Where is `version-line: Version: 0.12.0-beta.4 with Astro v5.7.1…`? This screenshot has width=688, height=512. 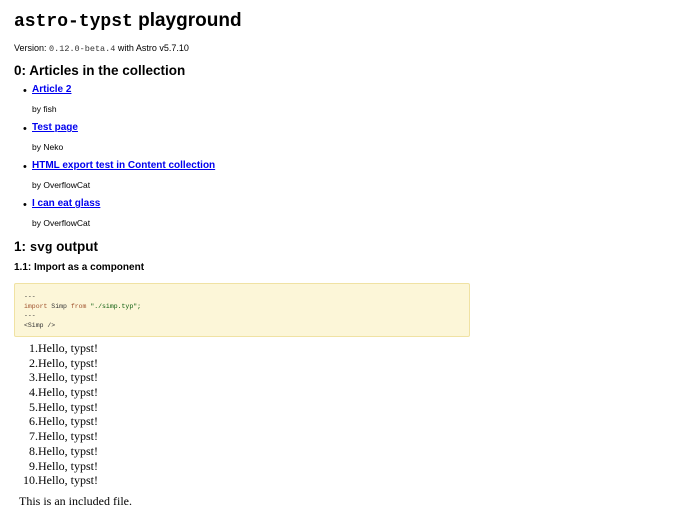
version-line: Version: 0.12.0-beta.4 with Astro v5.7.1… is located at coordinates (101, 48).